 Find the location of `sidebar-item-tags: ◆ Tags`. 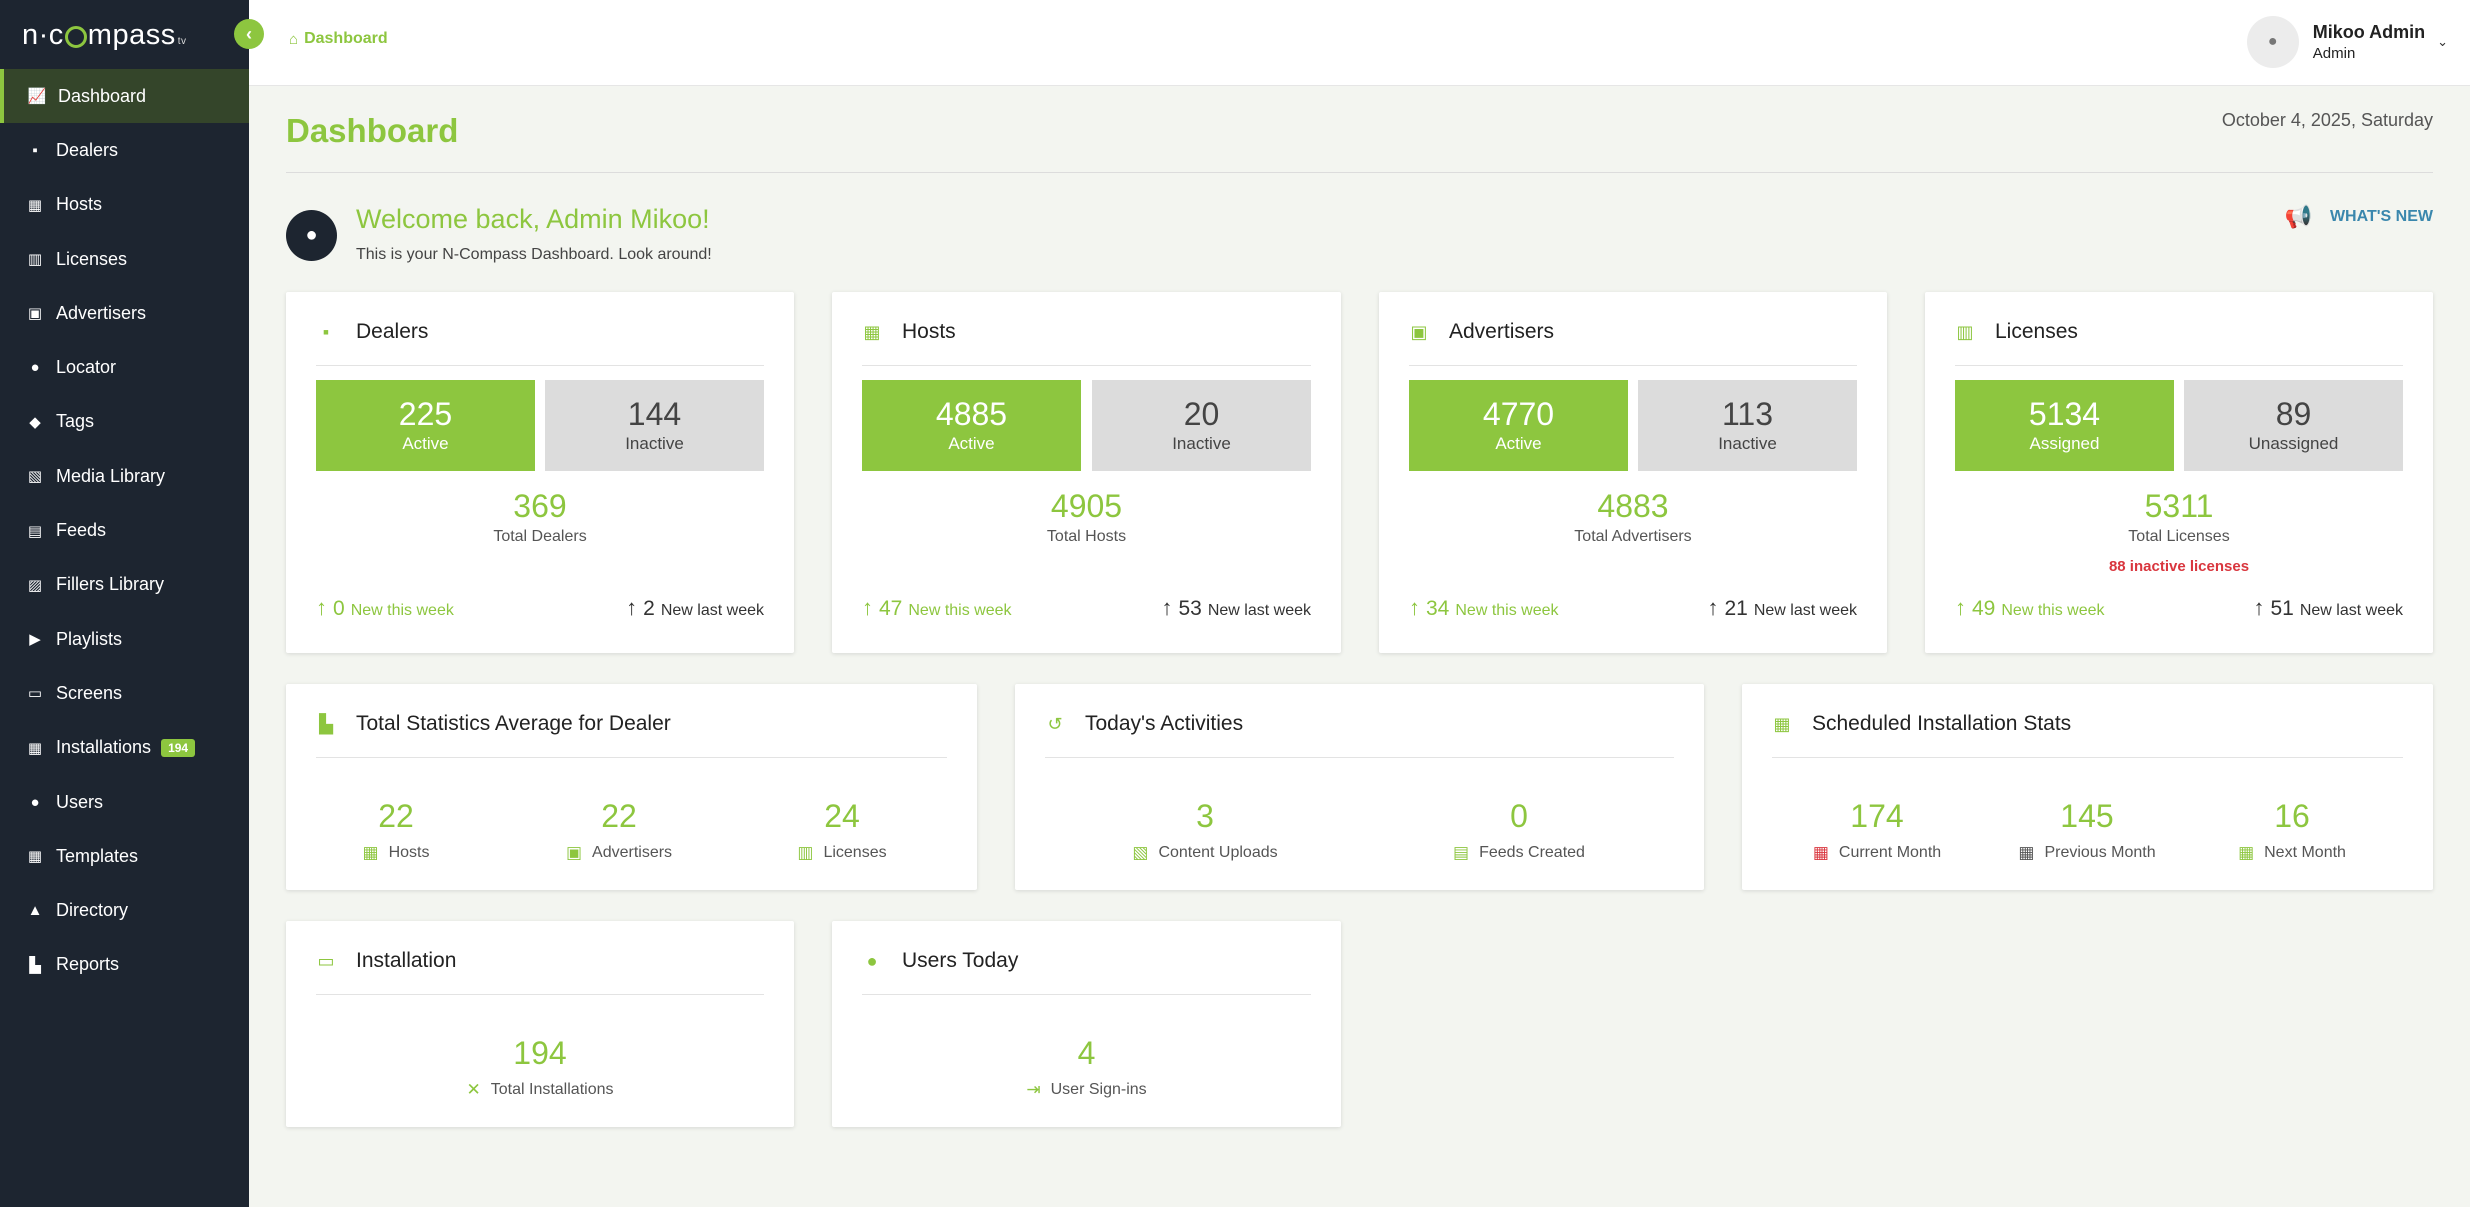

sidebar-item-tags: ◆ Tags is located at coordinates (124, 422).